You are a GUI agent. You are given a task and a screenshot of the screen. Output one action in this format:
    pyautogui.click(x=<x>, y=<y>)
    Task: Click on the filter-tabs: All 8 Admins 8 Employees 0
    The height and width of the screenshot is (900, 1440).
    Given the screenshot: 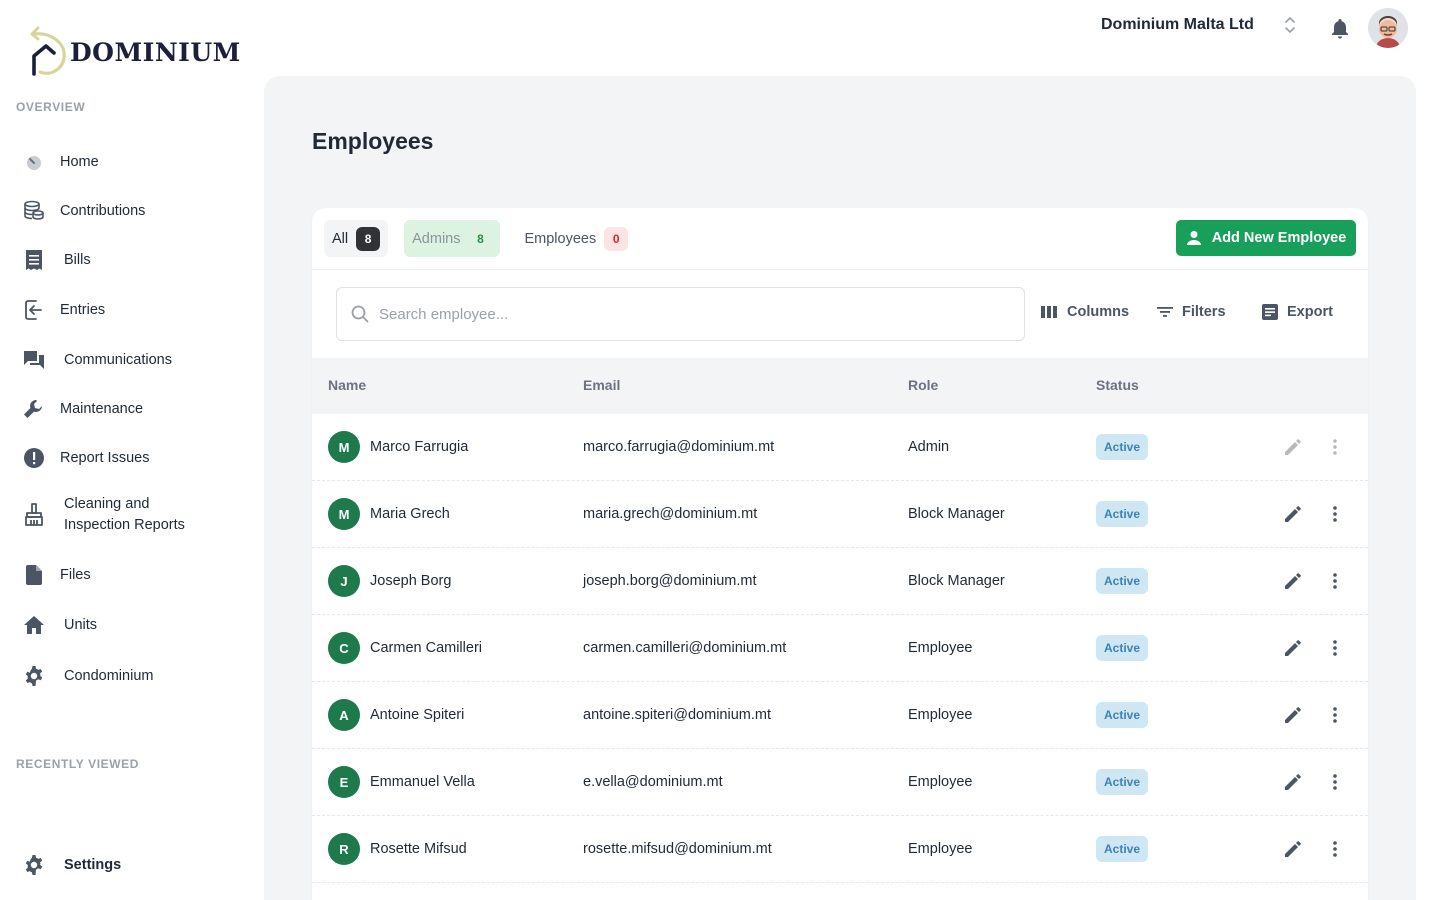 What is the action you would take?
    pyautogui.click(x=488, y=238)
    